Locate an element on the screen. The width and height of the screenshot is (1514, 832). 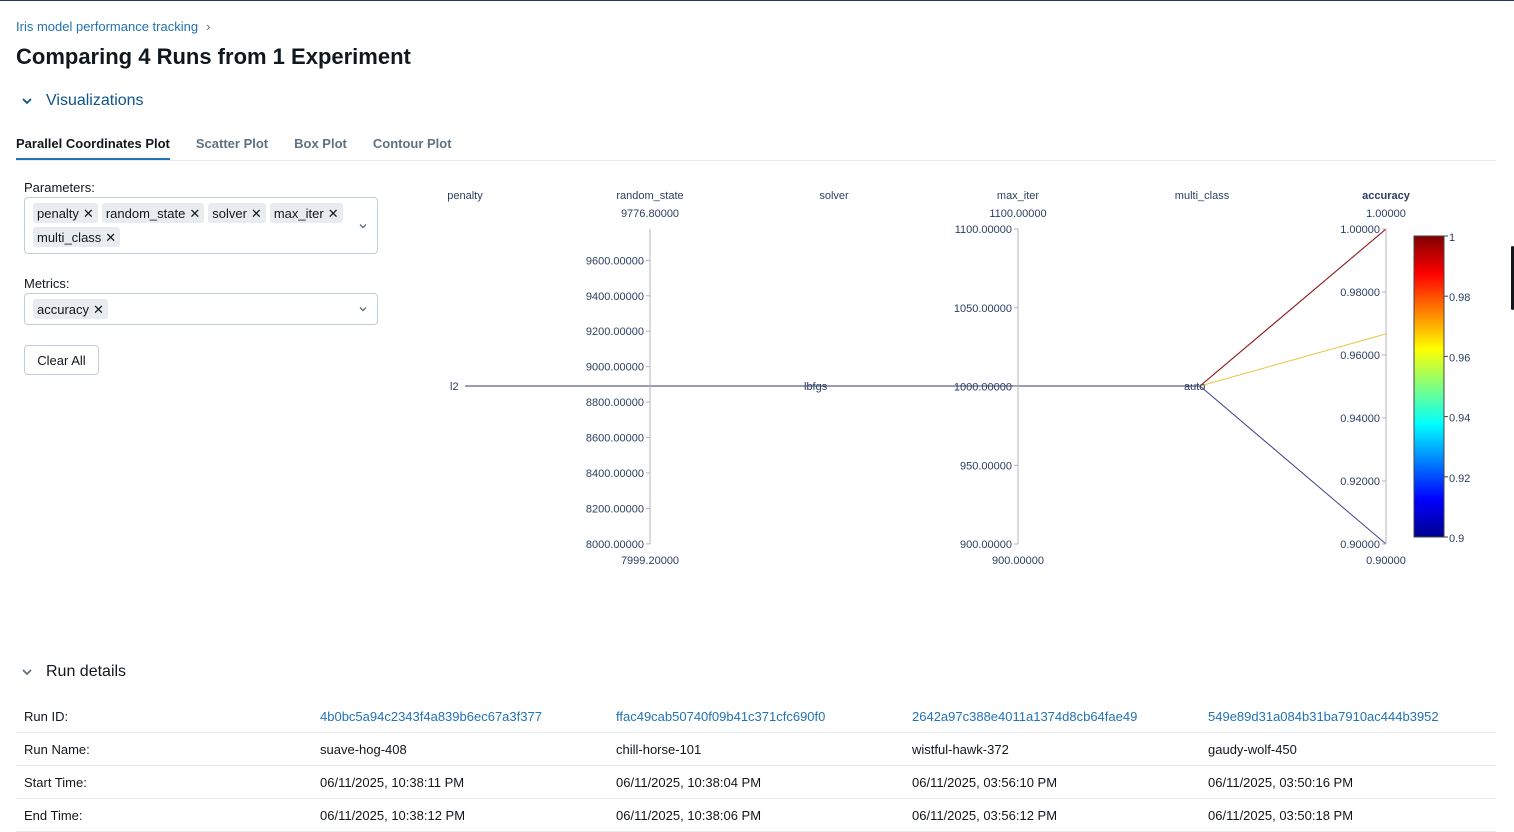
chip-label: multi_class is located at coordinates (69, 237).